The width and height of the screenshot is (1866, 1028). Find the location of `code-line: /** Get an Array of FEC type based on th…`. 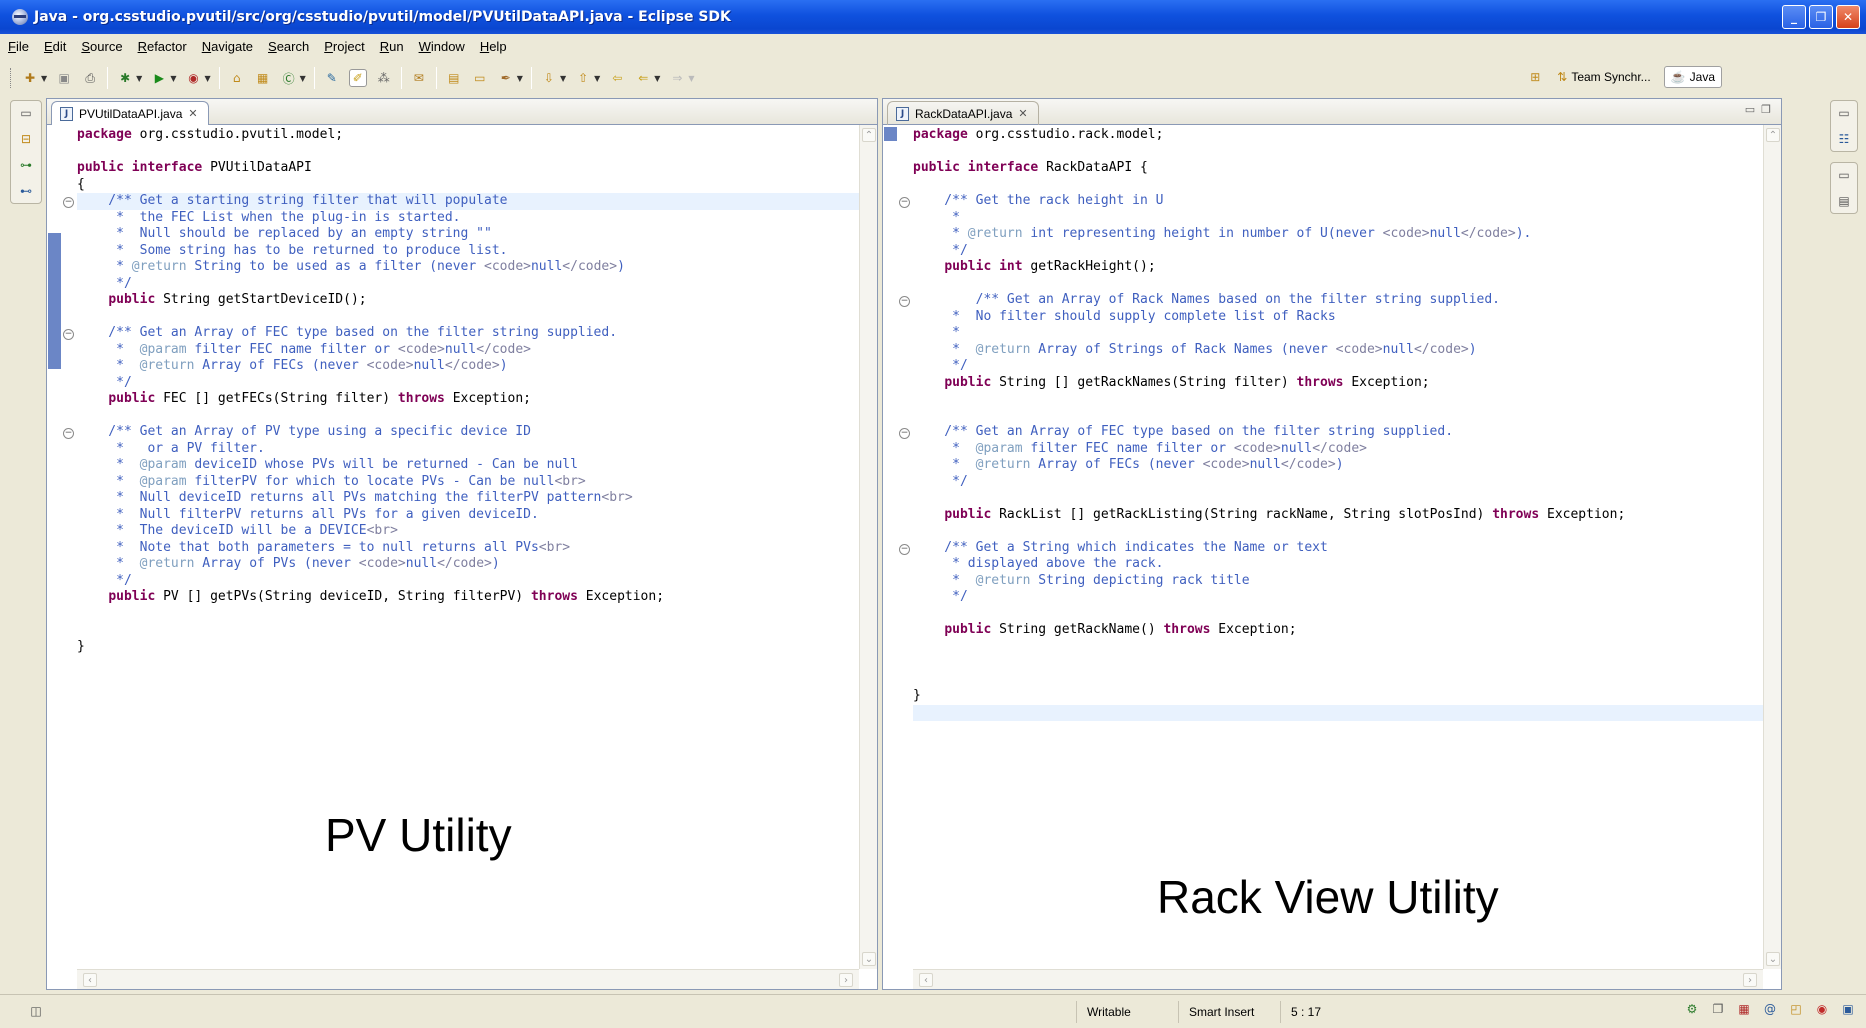

code-line: /** Get an Array of FEC type based on th… is located at coordinates (1338, 432).